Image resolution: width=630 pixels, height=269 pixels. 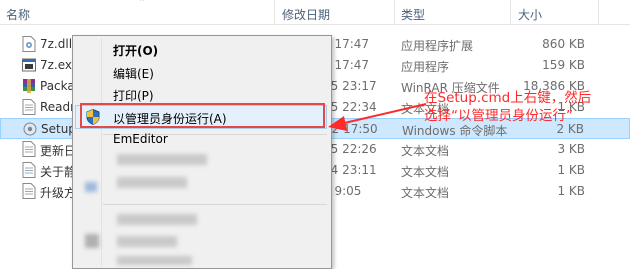 What do you see at coordinates (571, 149) in the screenshot?
I see `file-size: 3 KB` at bounding box center [571, 149].